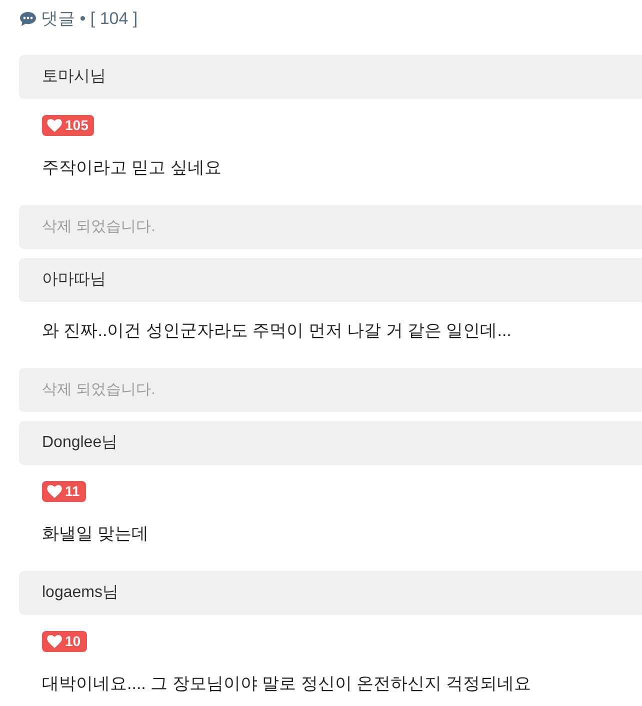  Describe the element at coordinates (330, 280) in the screenshot. I see `comment-author: 아마따님` at that location.